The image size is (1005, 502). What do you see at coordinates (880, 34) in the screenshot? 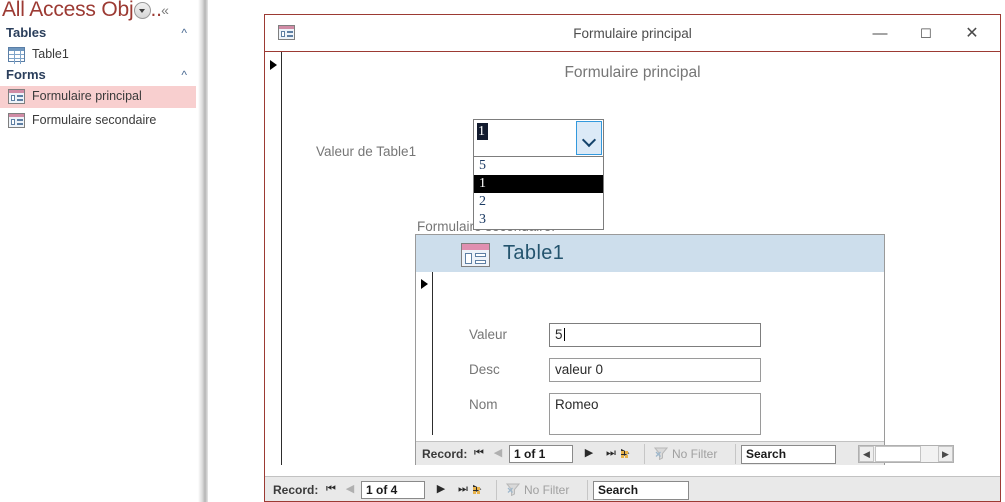
I see `minimize-button: —` at bounding box center [880, 34].